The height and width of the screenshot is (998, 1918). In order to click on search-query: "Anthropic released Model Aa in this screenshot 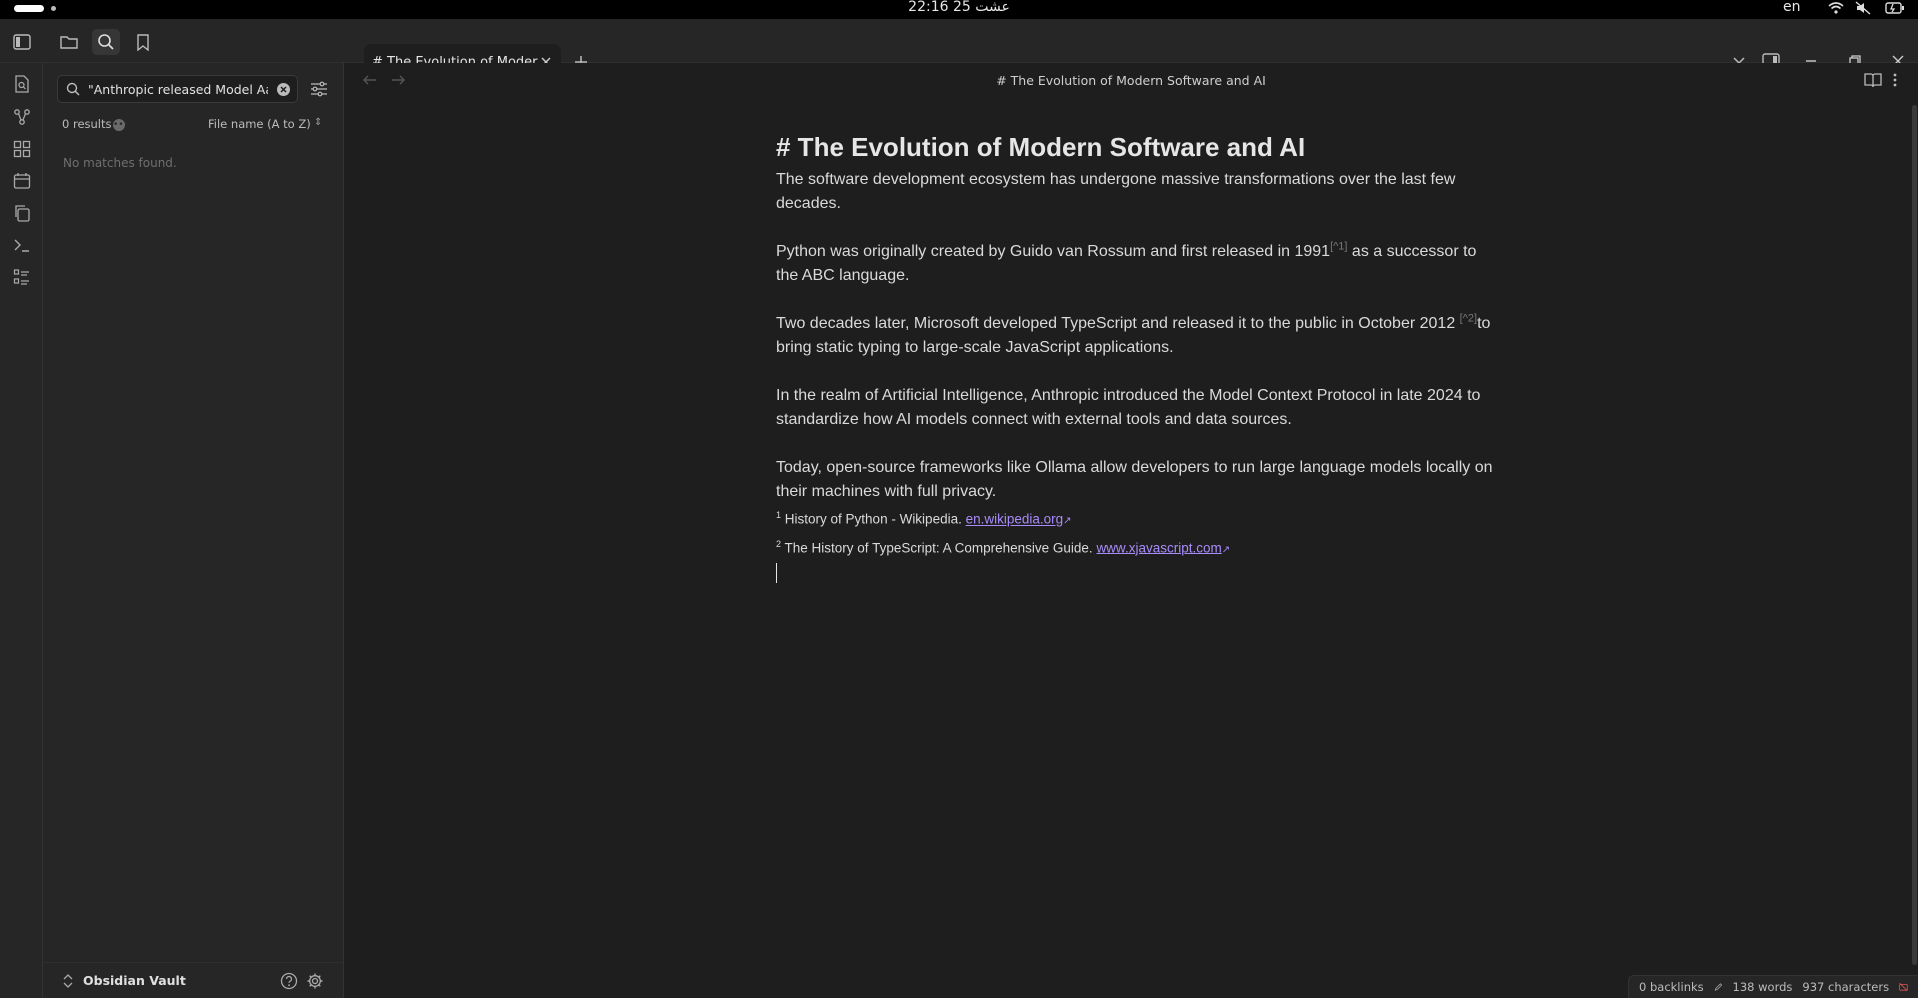, I will do `click(178, 89)`.